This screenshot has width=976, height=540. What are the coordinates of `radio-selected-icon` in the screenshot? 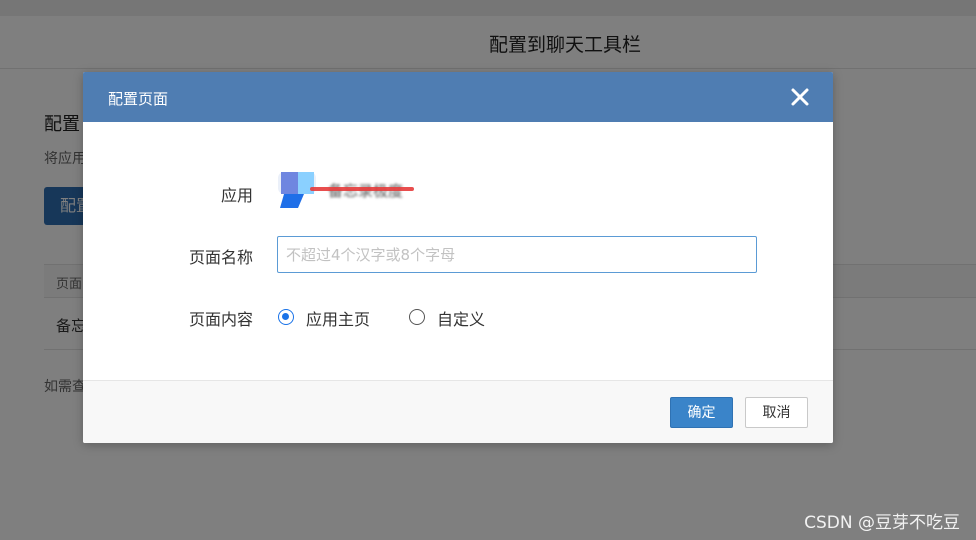 It's located at (286, 317).